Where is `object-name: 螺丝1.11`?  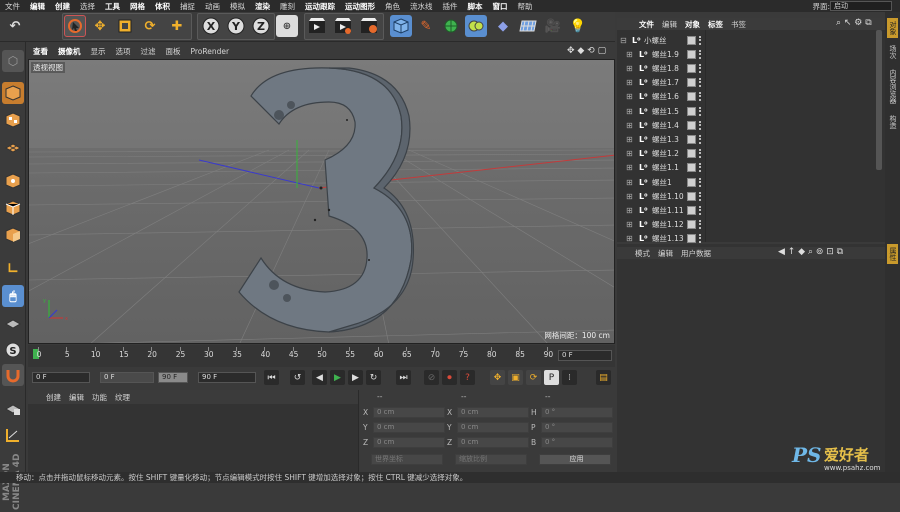
object-name: 螺丝1.11 is located at coordinates (668, 210).